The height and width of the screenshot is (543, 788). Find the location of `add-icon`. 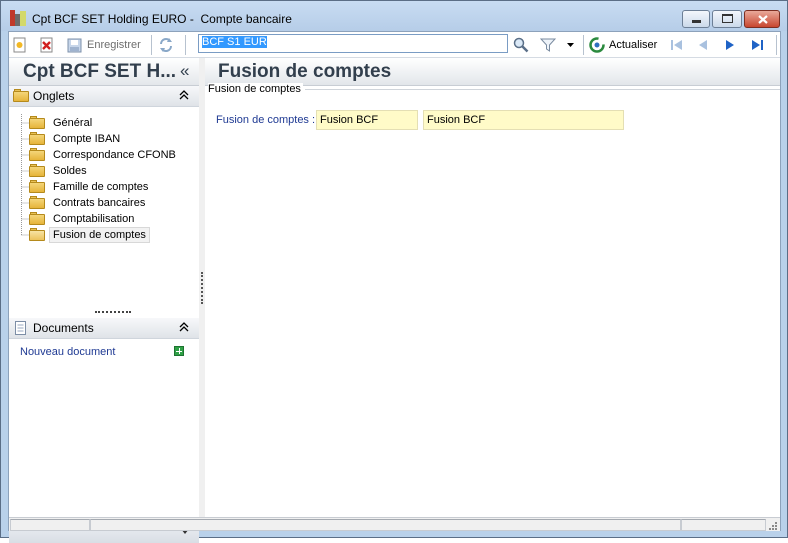

add-icon is located at coordinates (179, 351).